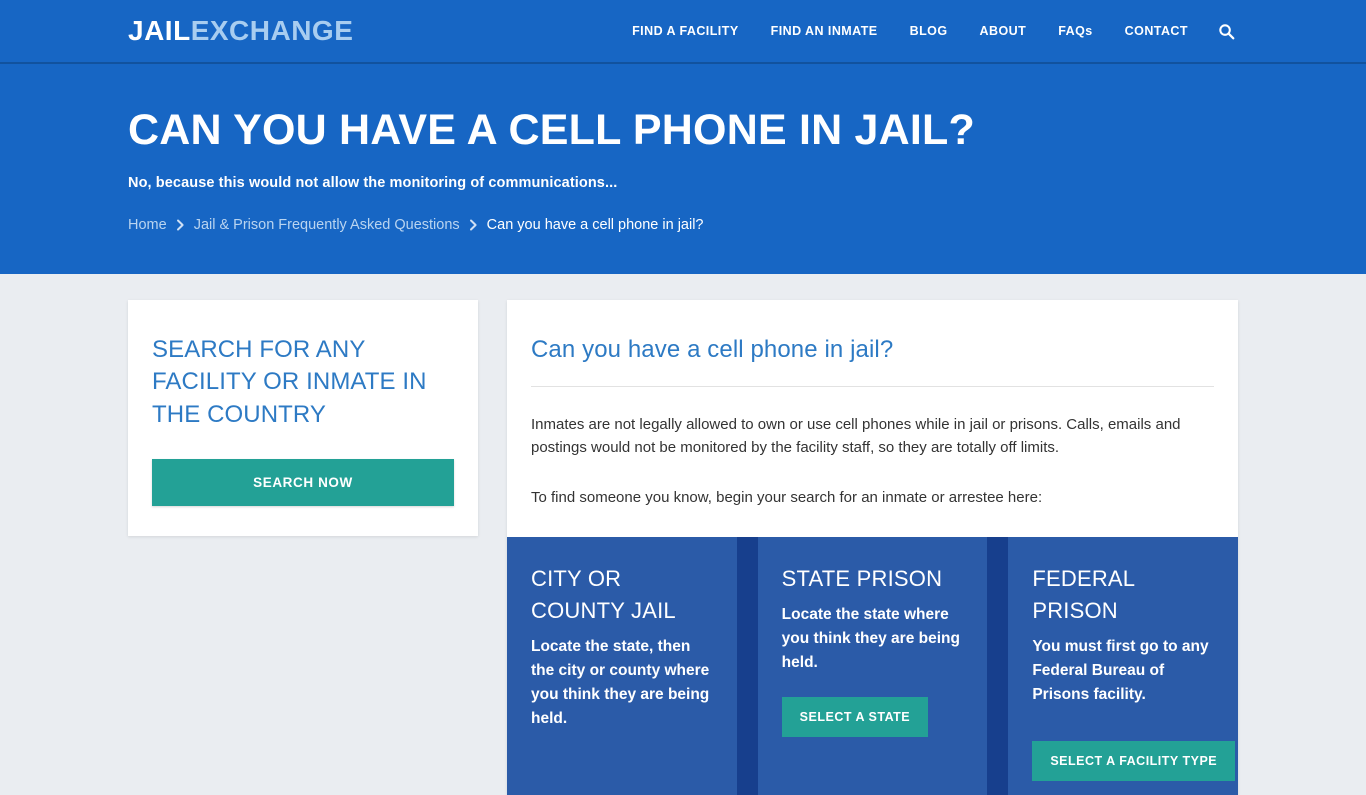 This screenshot has height=795, width=1366. Describe the element at coordinates (685, 31) in the screenshot. I see `nav-item-find-a-facility: FIND A FACILITY` at that location.